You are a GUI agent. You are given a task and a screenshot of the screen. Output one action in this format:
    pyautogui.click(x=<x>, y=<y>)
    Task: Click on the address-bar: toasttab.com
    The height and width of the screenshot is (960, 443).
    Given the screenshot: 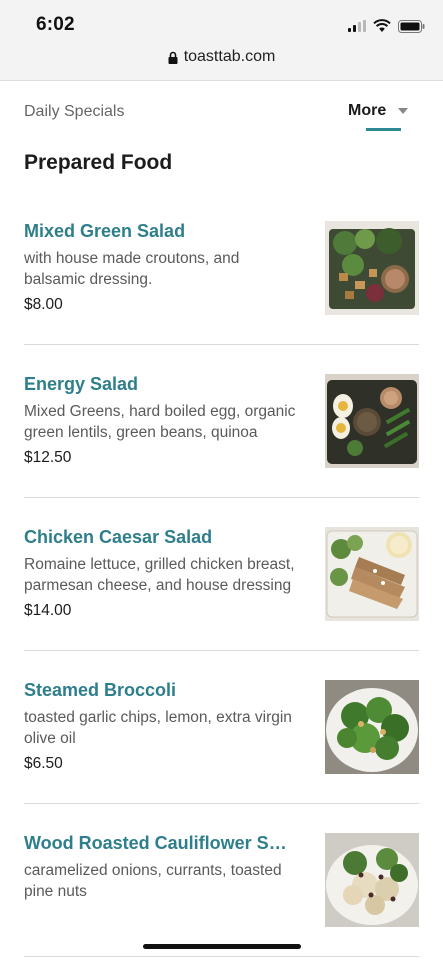 What is the action you would take?
    pyautogui.click(x=221, y=57)
    